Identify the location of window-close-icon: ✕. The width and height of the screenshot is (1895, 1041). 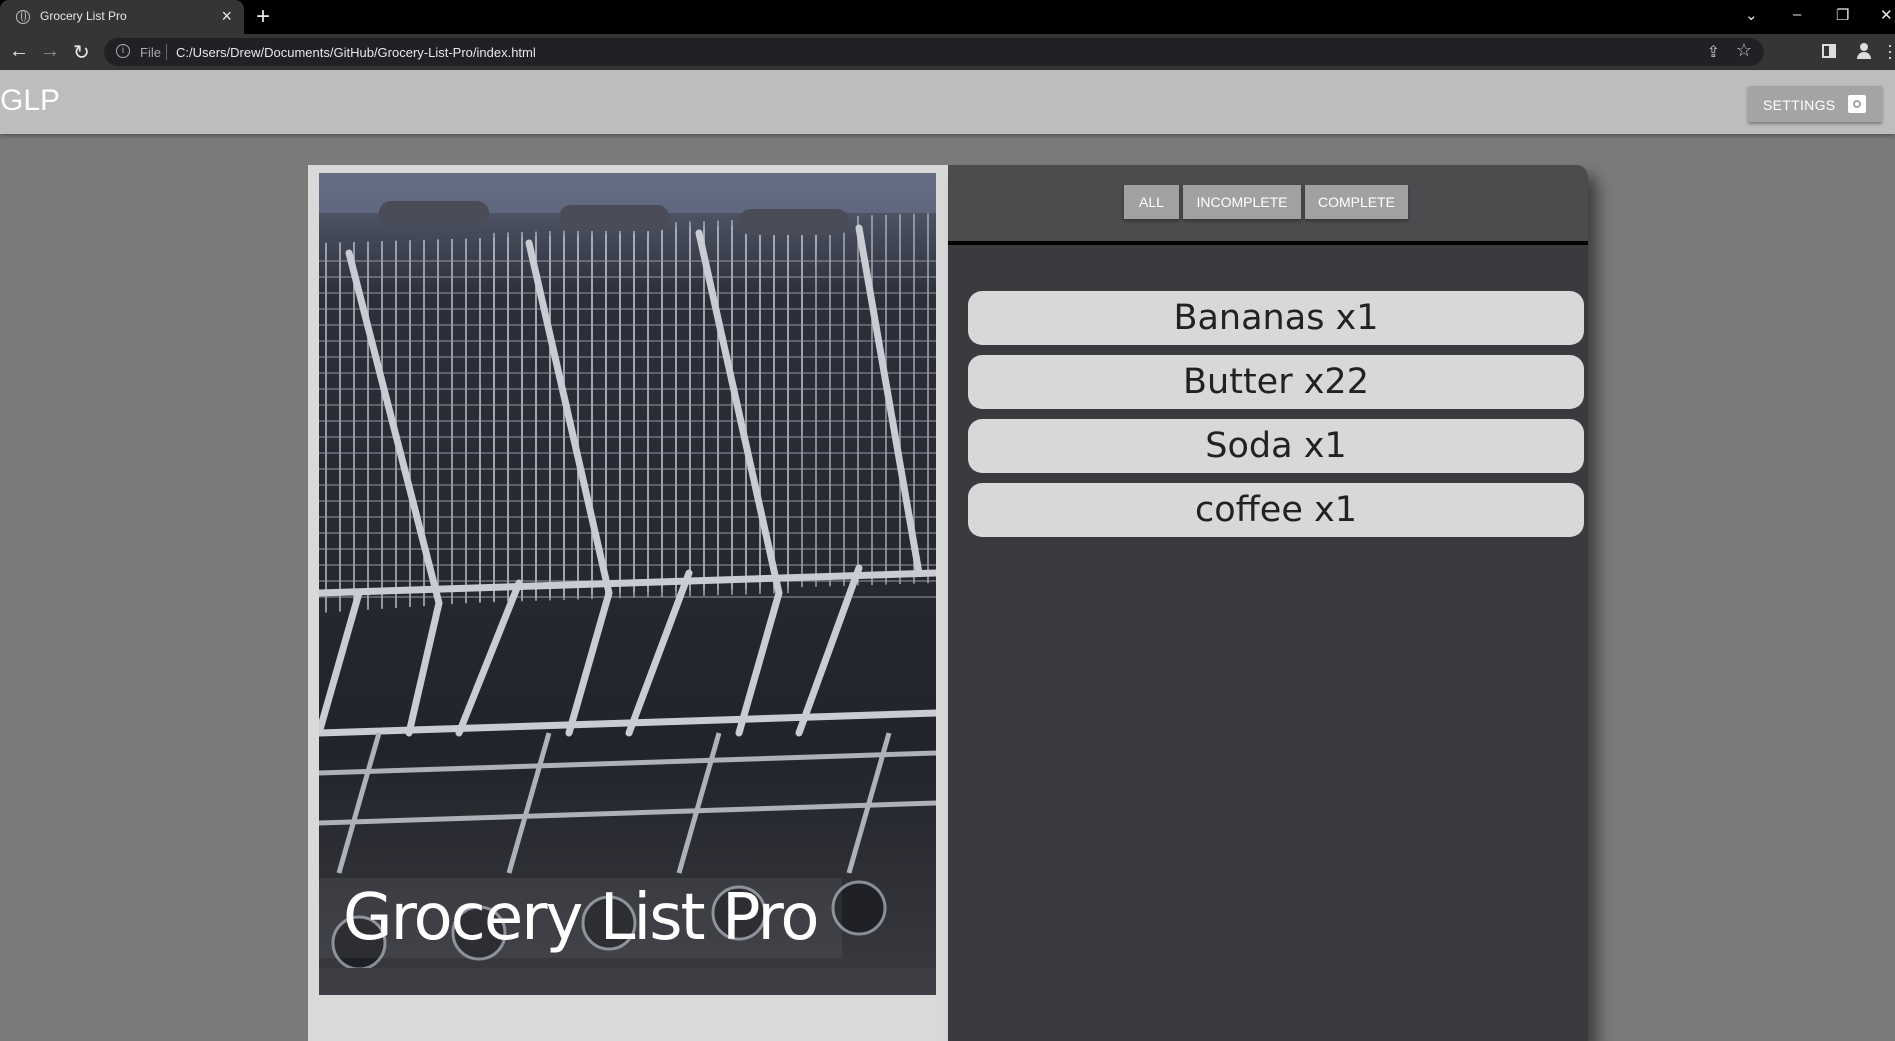
(1886, 15).